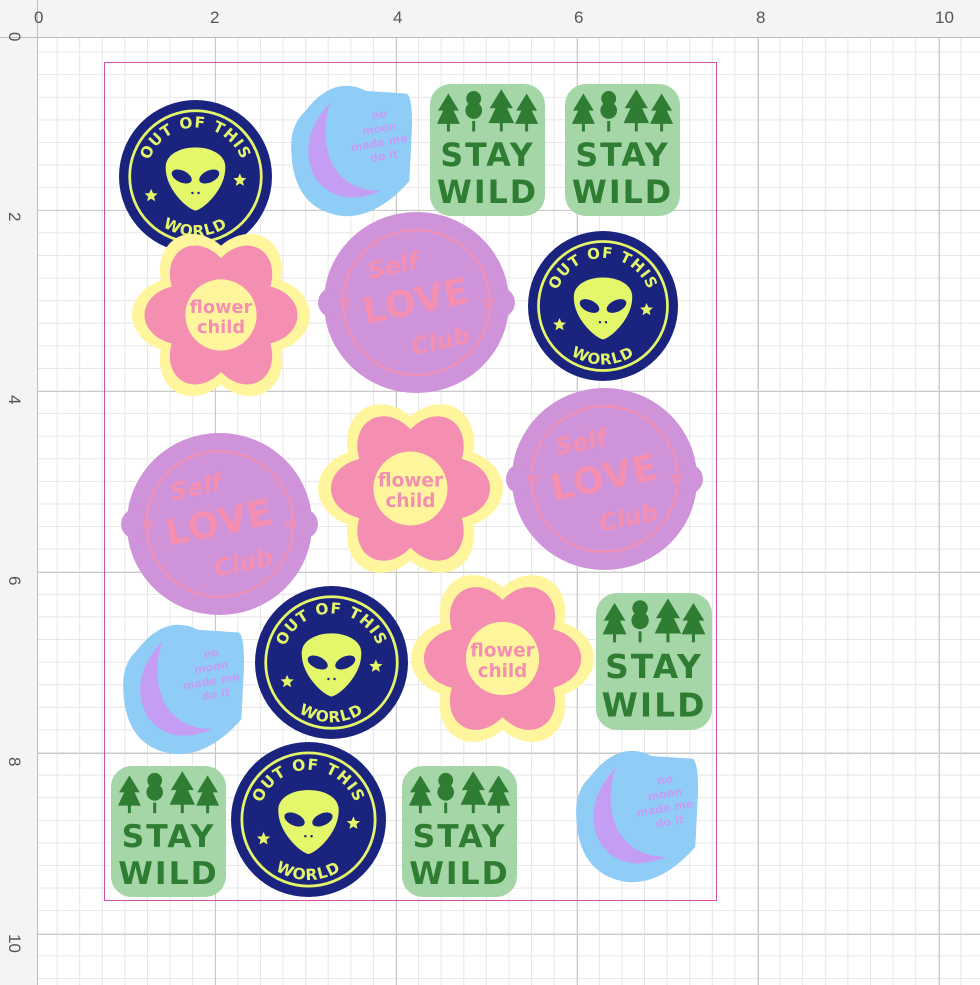 This screenshot has height=985, width=980. What do you see at coordinates (14, 37) in the screenshot?
I see `ruler-left-label: 0` at bounding box center [14, 37].